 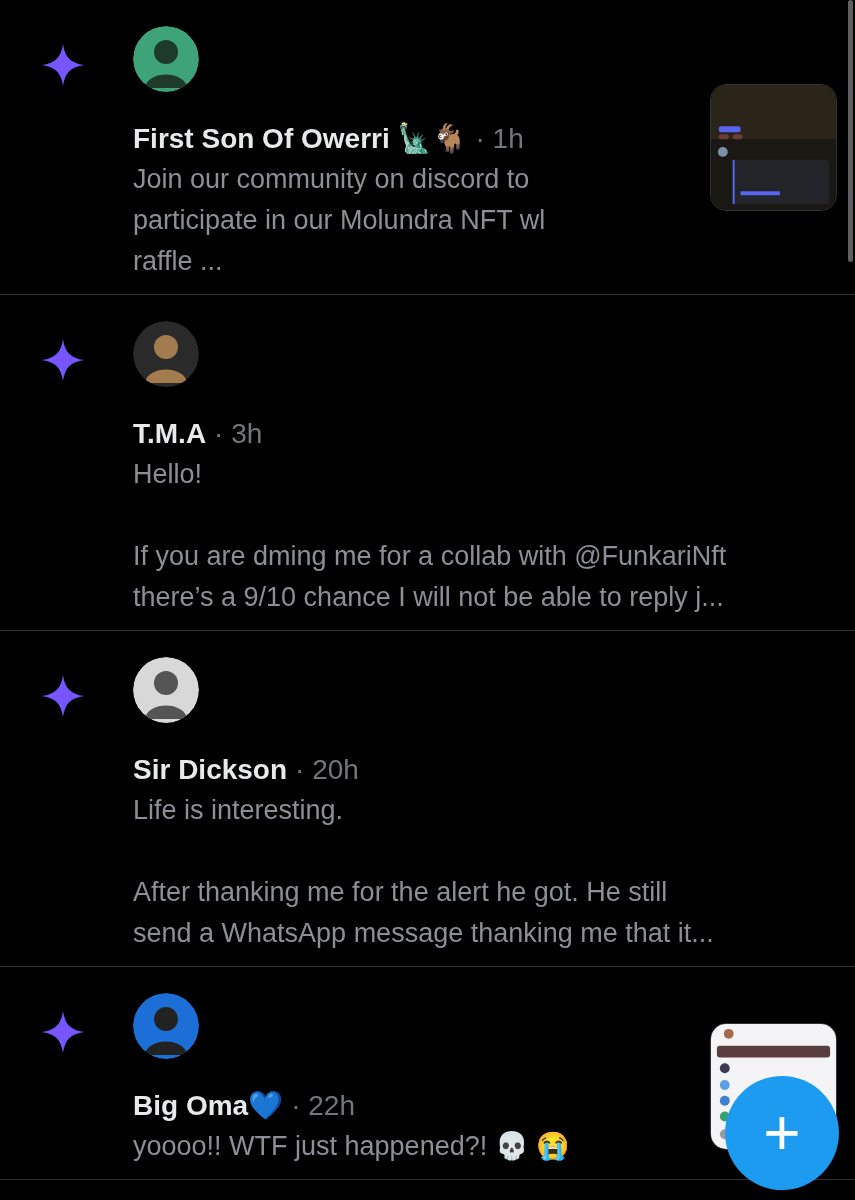 What do you see at coordinates (323, 1106) in the screenshot?
I see `post-time: · 22h` at bounding box center [323, 1106].